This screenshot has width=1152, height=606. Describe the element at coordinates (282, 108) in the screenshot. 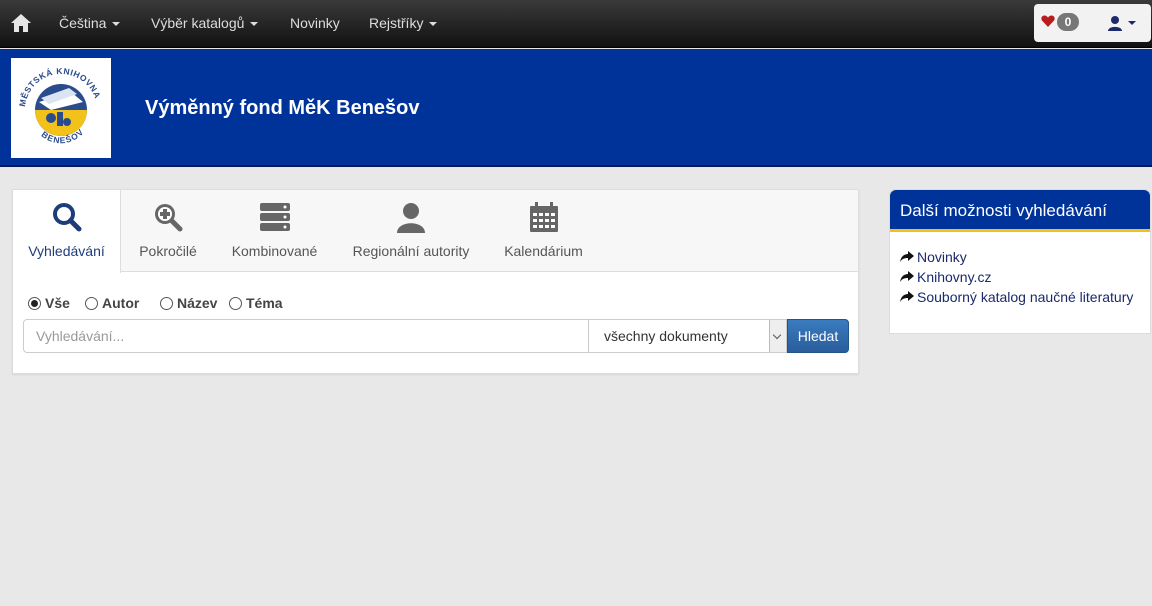

I see `site-title: Výměnný fond MěK Benešov` at that location.